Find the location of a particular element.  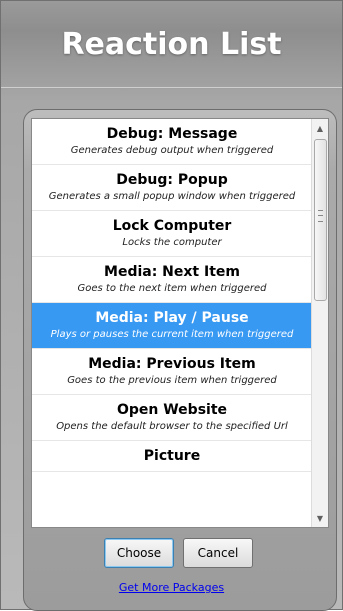

item-title: Media: Next Item is located at coordinates (172, 272).